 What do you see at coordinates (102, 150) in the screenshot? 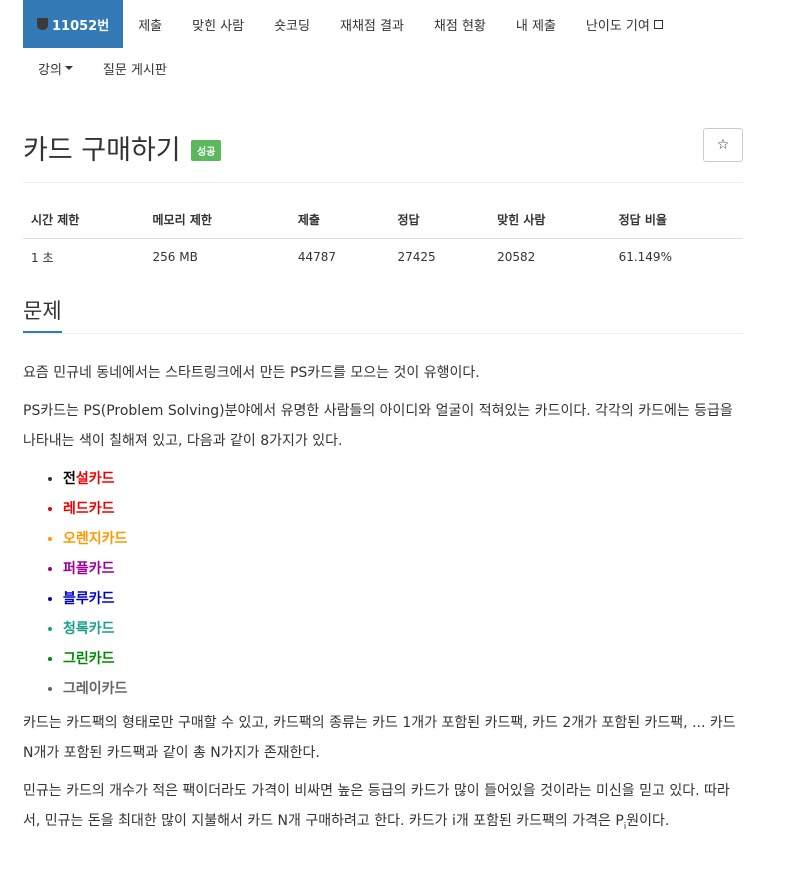
I see `problem-title: 카드 구매하기` at bounding box center [102, 150].